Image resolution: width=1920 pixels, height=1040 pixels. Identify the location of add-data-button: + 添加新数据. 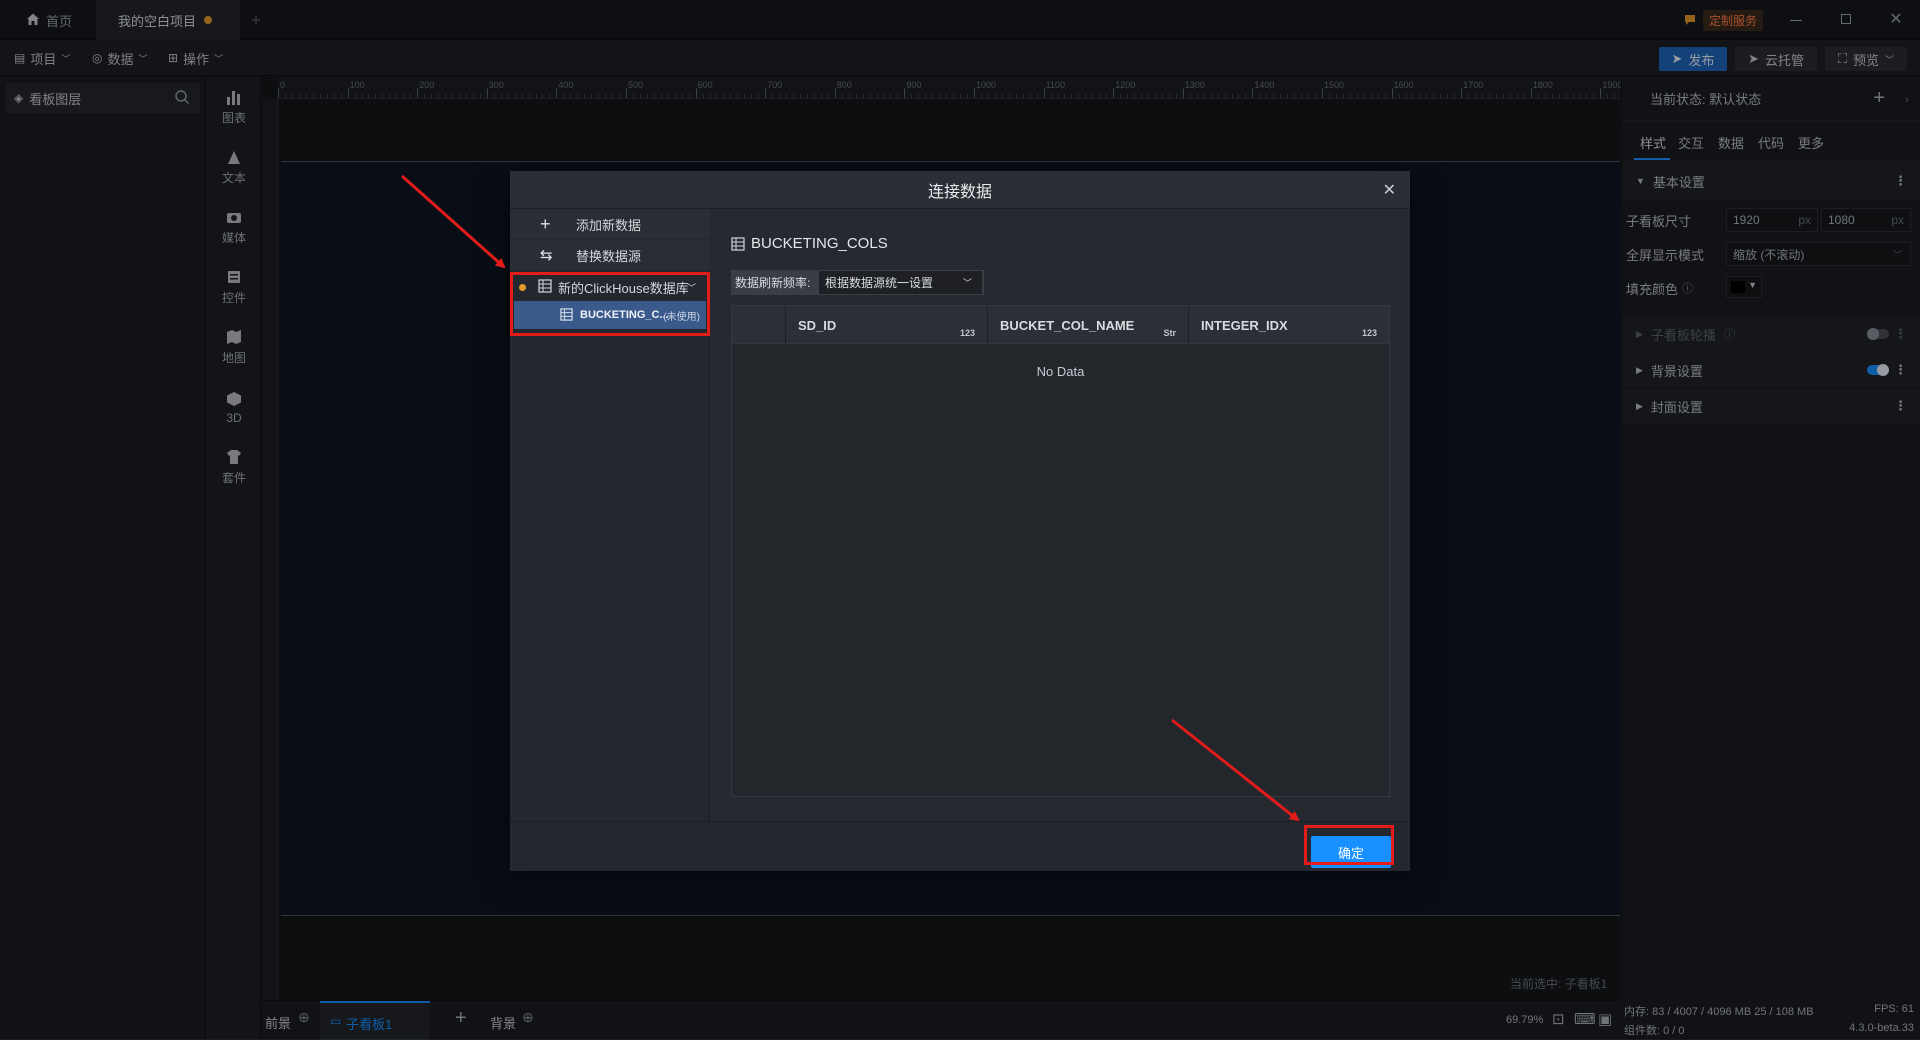
(610, 224).